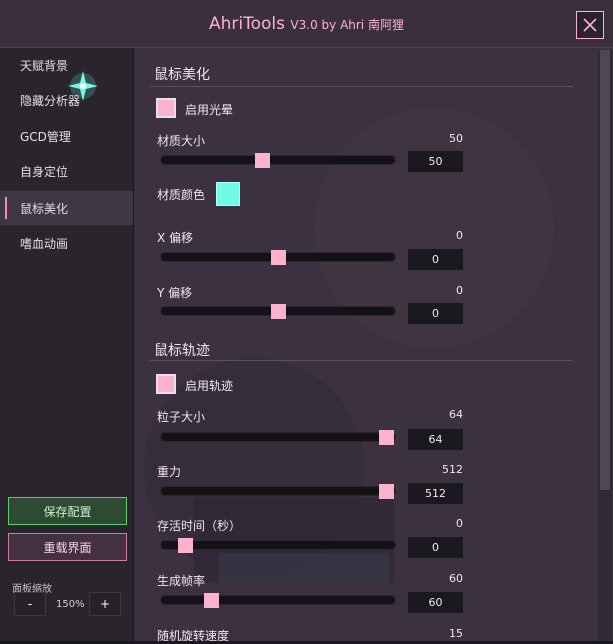 The width and height of the screenshot is (613, 644). Describe the element at coordinates (456, 138) in the screenshot. I see `texture-size-value: 50` at that location.